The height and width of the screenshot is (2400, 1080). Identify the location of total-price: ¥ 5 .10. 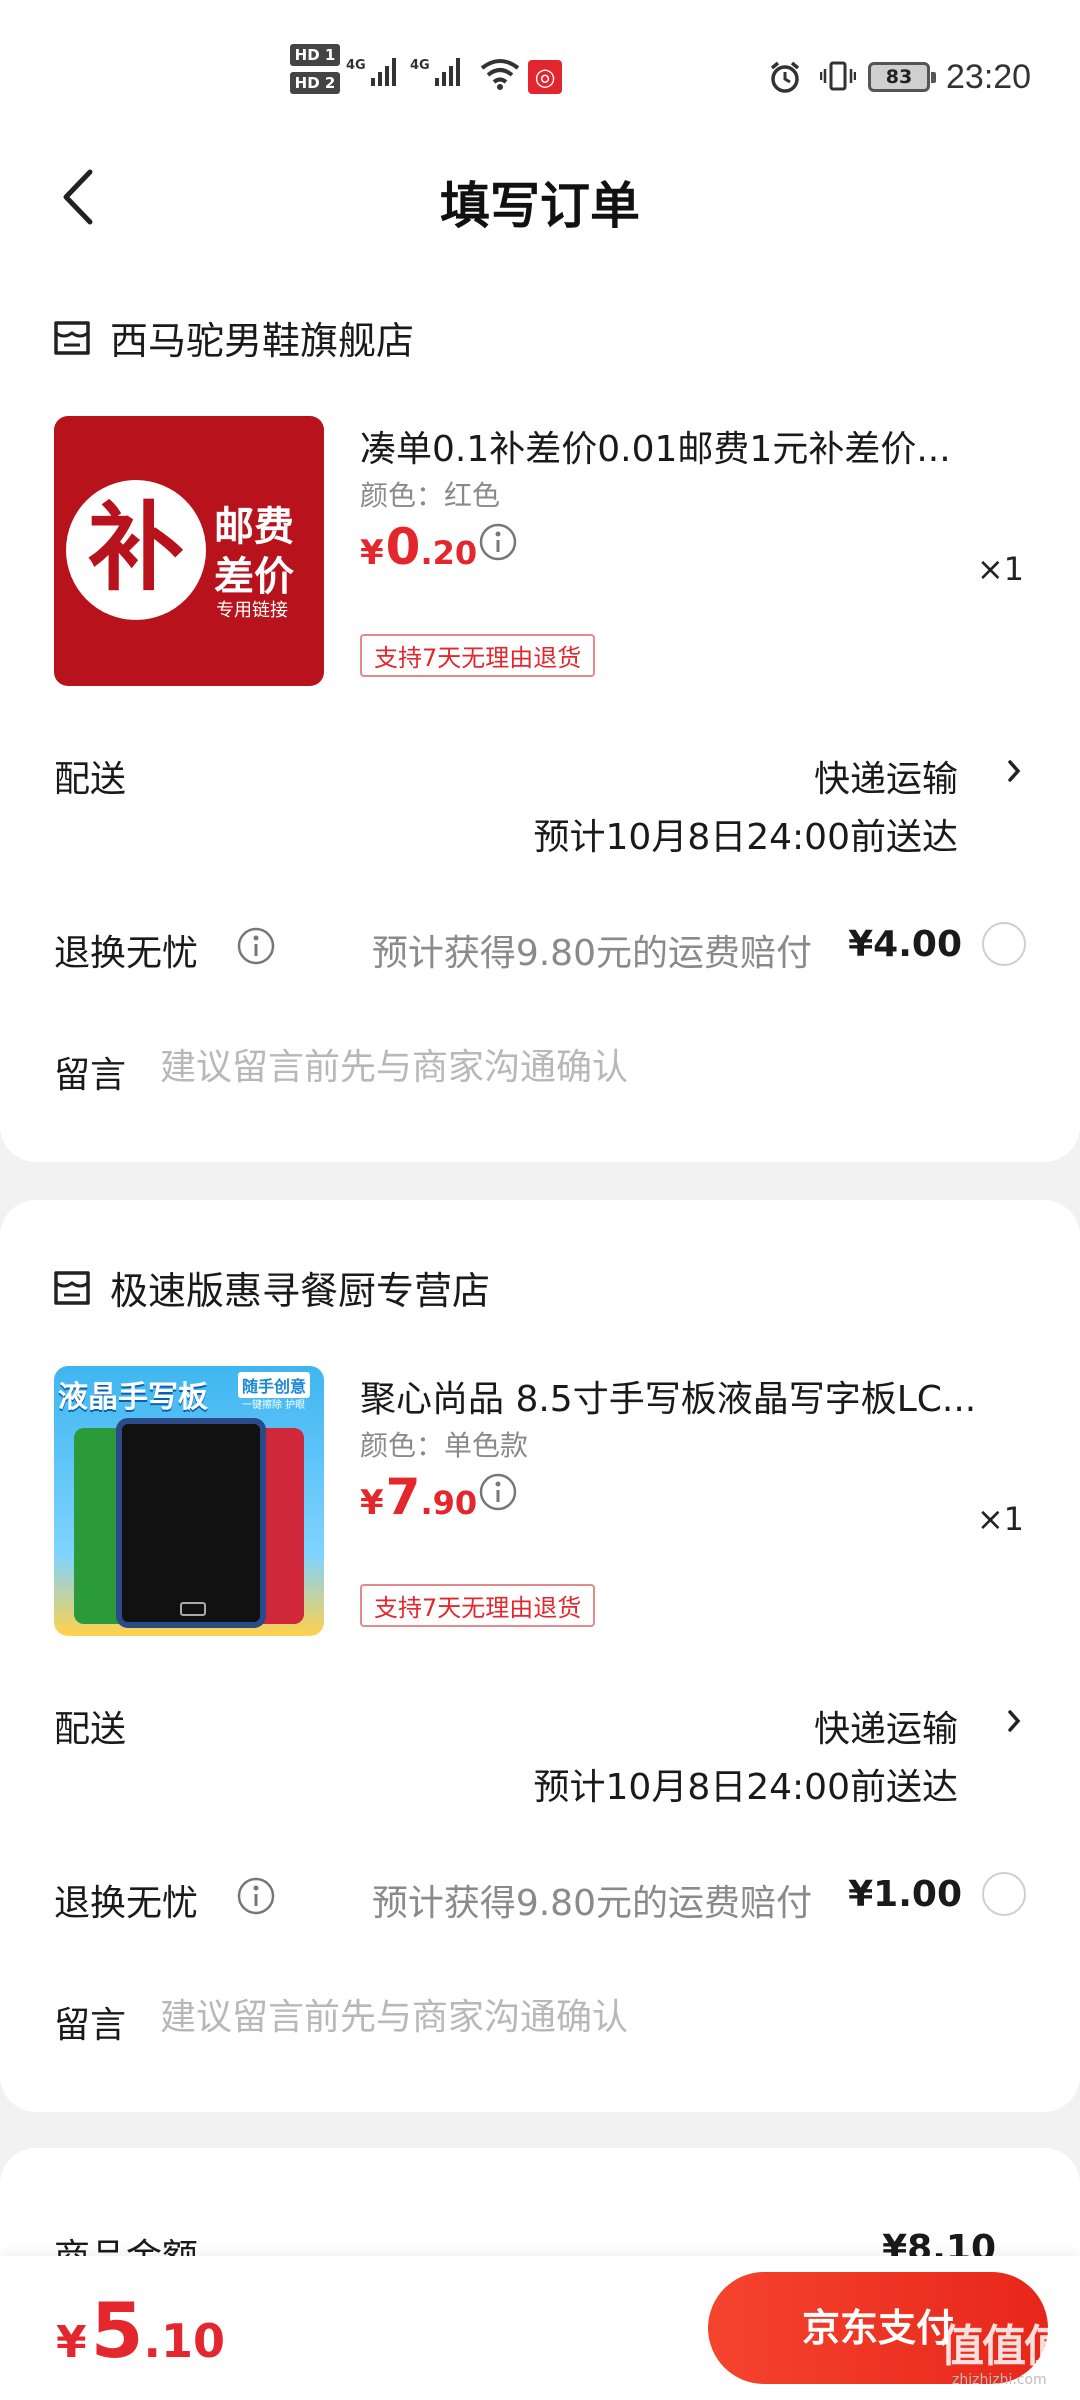
(141, 2330).